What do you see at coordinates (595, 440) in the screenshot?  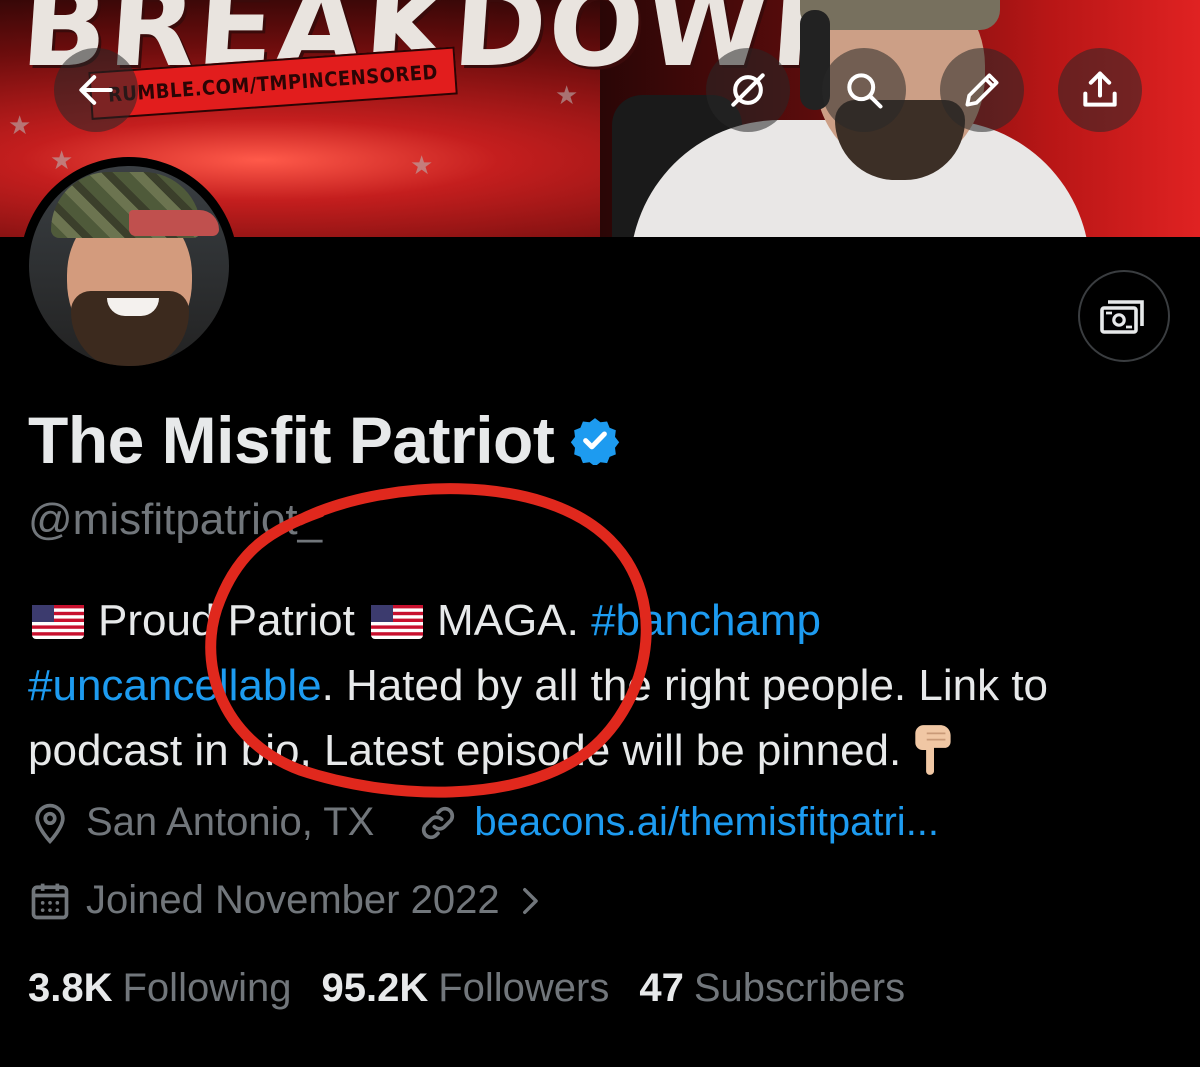 I see `verified-badge-icon` at bounding box center [595, 440].